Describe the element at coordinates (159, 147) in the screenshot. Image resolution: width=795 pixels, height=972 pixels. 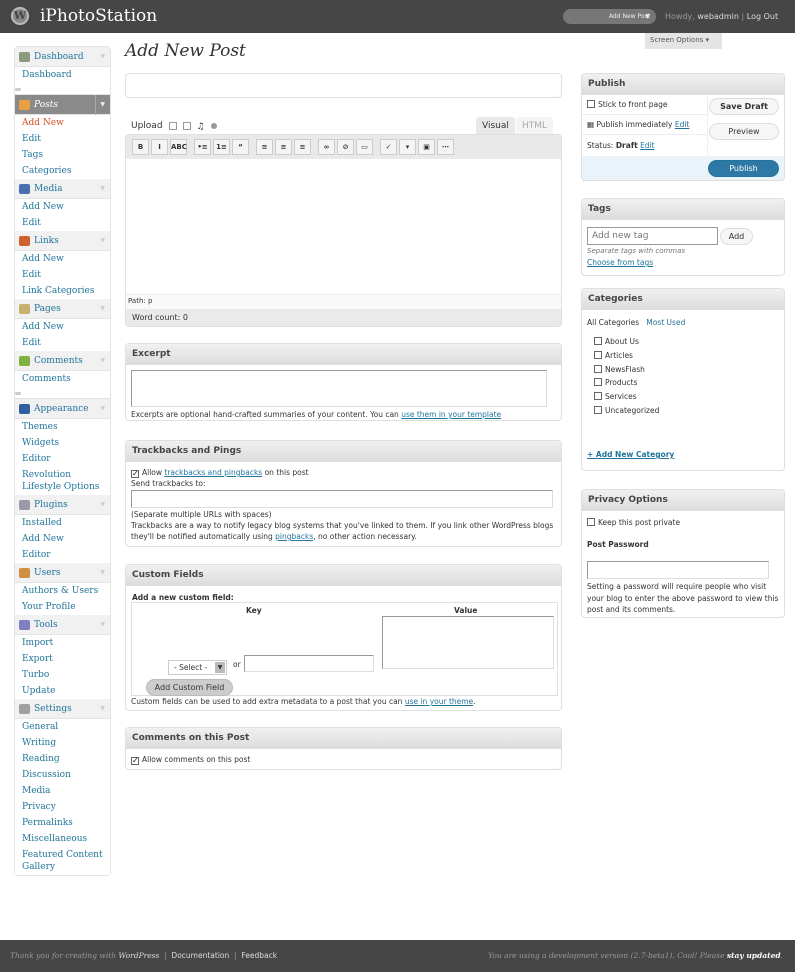
I see `toolbar-button: I` at that location.